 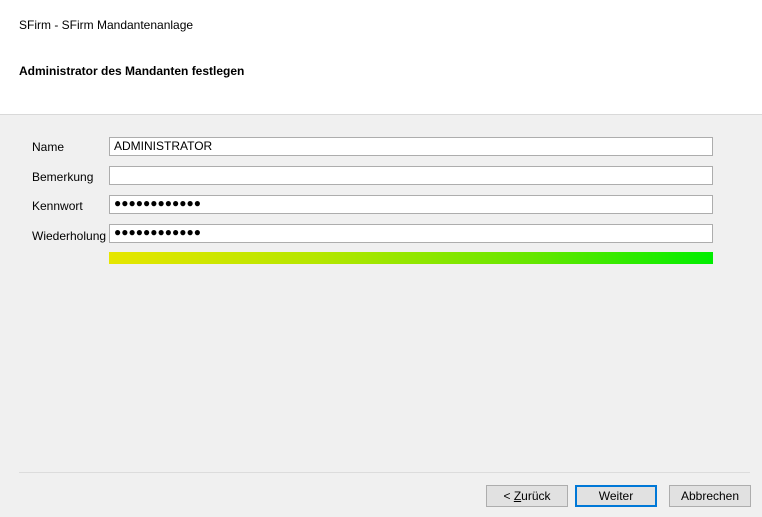 What do you see at coordinates (616, 496) in the screenshot?
I see `next-button: Weiter` at bounding box center [616, 496].